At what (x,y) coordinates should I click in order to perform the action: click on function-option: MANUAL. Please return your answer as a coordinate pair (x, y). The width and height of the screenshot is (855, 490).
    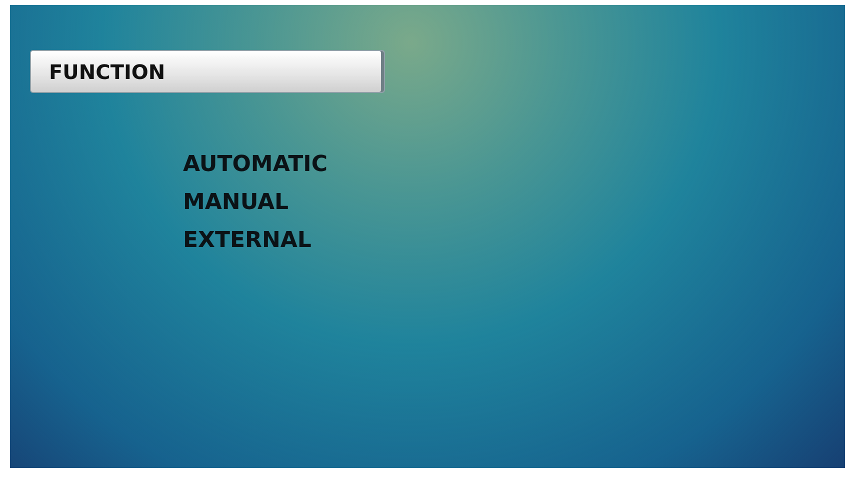
    Looking at the image, I should click on (236, 202).